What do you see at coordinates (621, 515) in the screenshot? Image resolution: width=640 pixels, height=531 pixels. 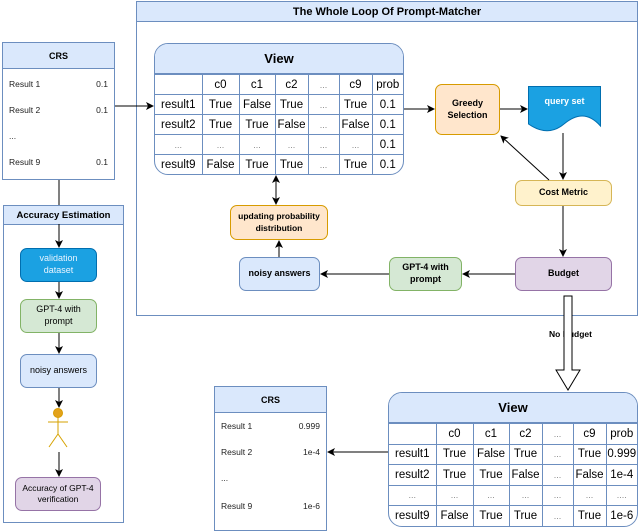 I see `table-cell: 1e-6` at bounding box center [621, 515].